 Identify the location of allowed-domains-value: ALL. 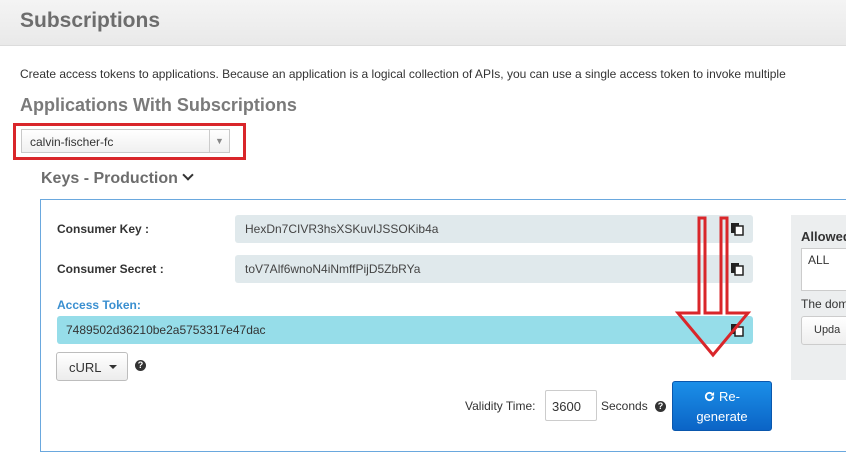
(819, 260).